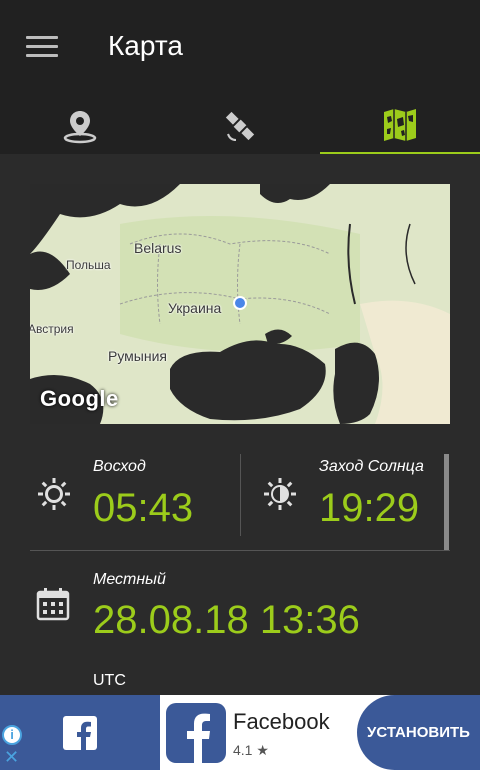  I want to click on app-bar: Карта, so click(240, 48).